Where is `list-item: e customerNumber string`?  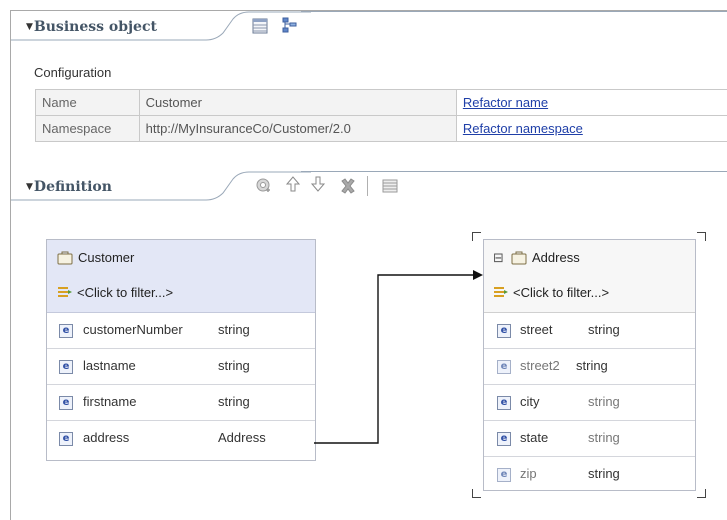 list-item: e customerNumber string is located at coordinates (181, 331).